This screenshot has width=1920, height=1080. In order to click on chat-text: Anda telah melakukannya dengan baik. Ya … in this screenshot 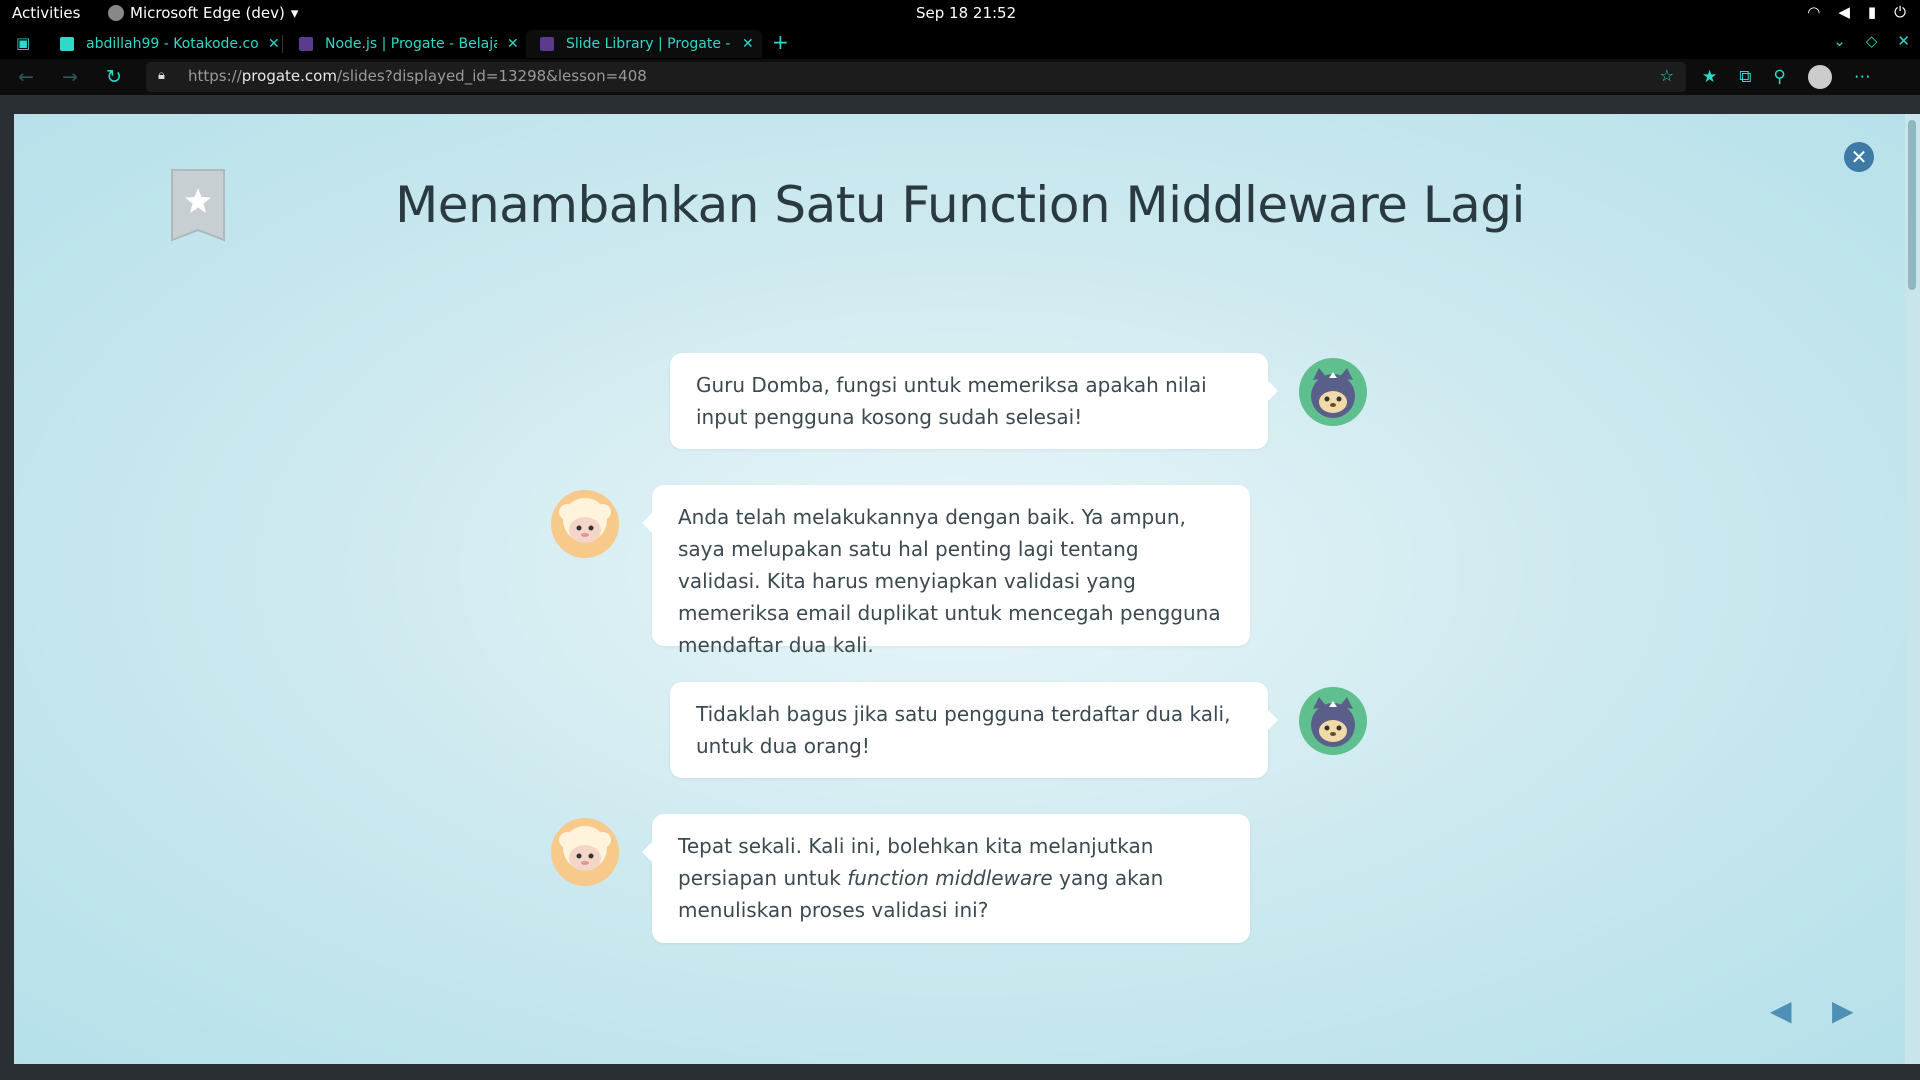, I will do `click(949, 581)`.